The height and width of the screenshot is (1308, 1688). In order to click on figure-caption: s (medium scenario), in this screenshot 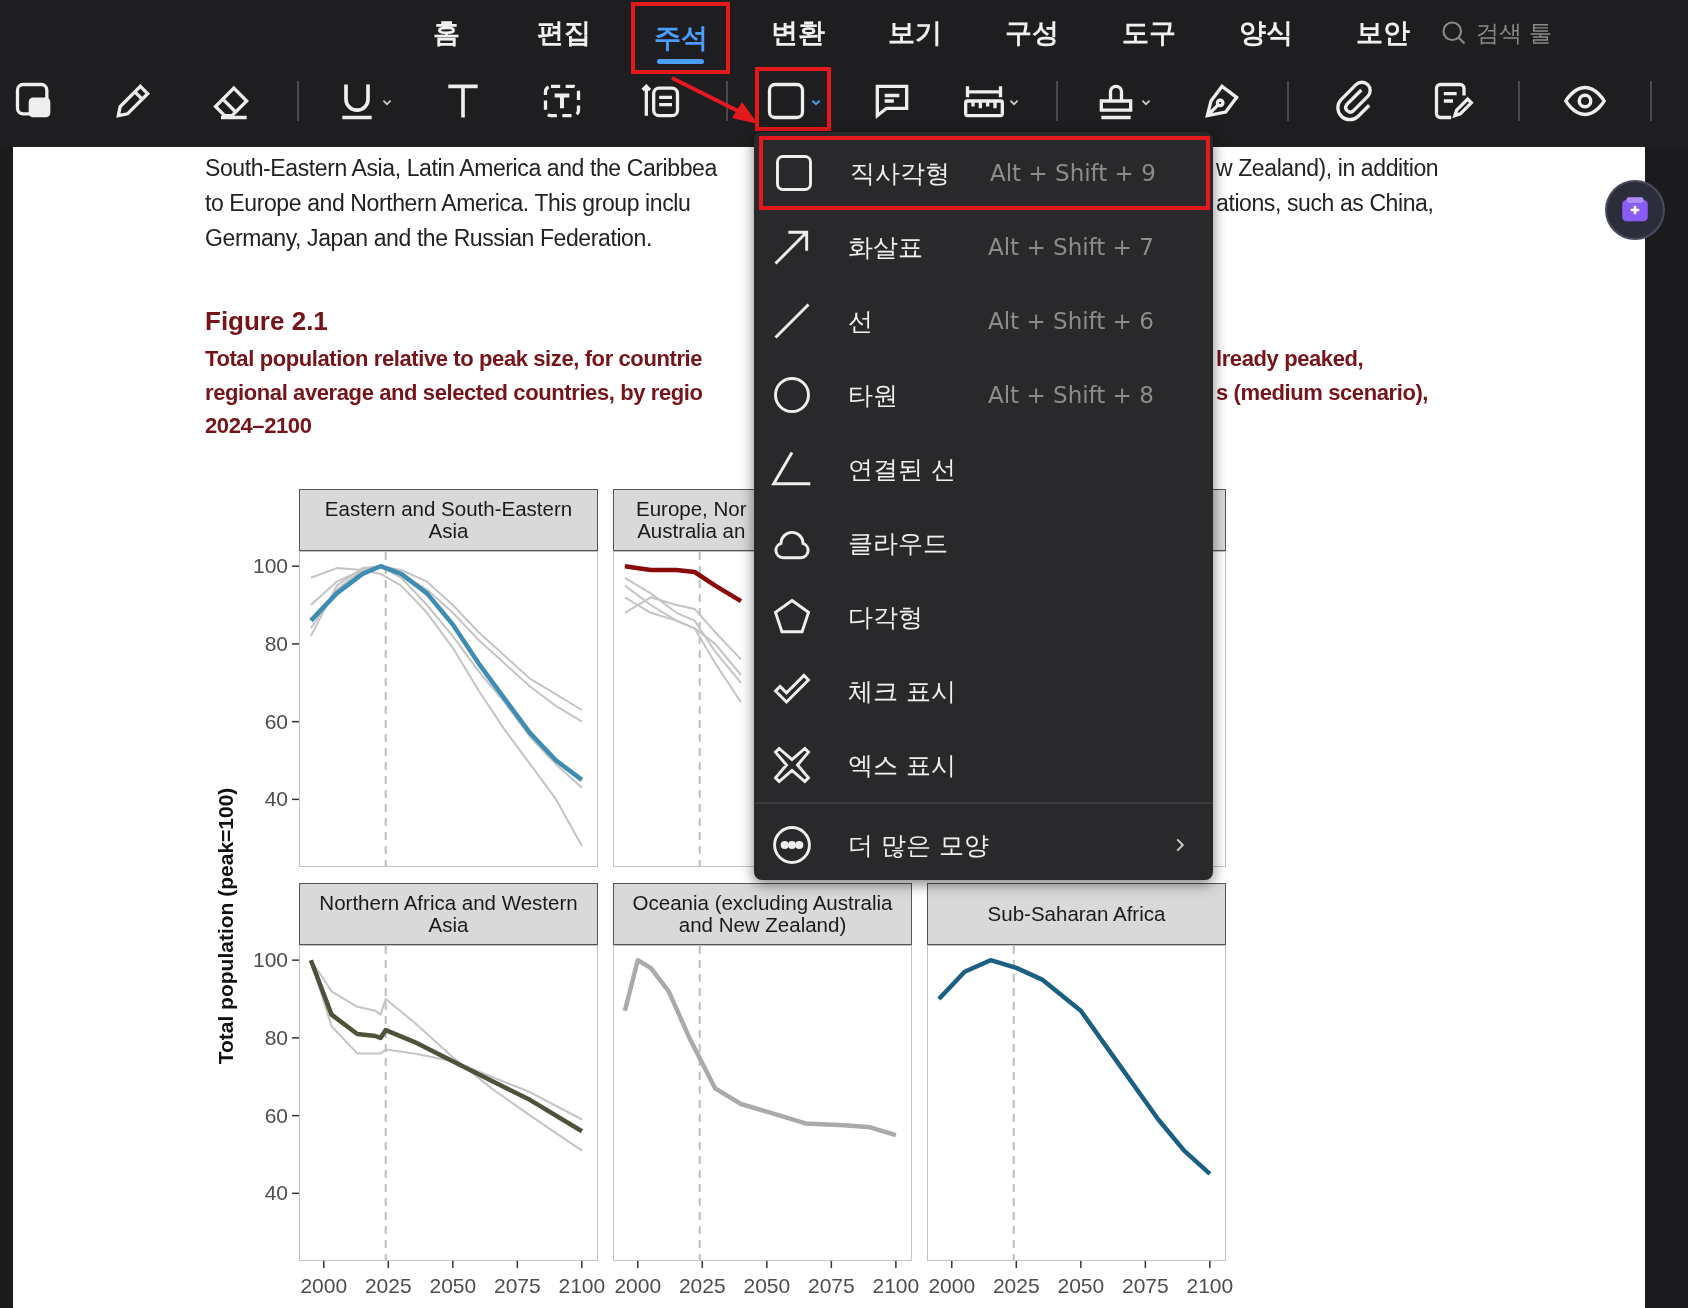, I will do `click(1322, 392)`.